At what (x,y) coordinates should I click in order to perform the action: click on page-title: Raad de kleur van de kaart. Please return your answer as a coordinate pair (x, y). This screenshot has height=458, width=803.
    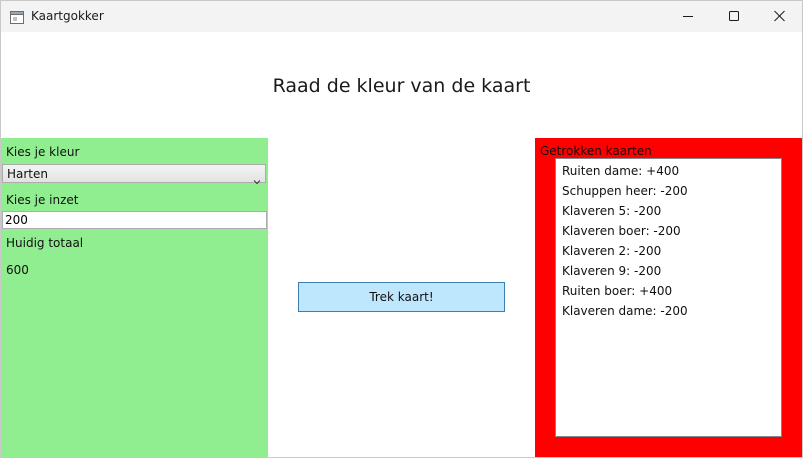
    Looking at the image, I should click on (401, 86).